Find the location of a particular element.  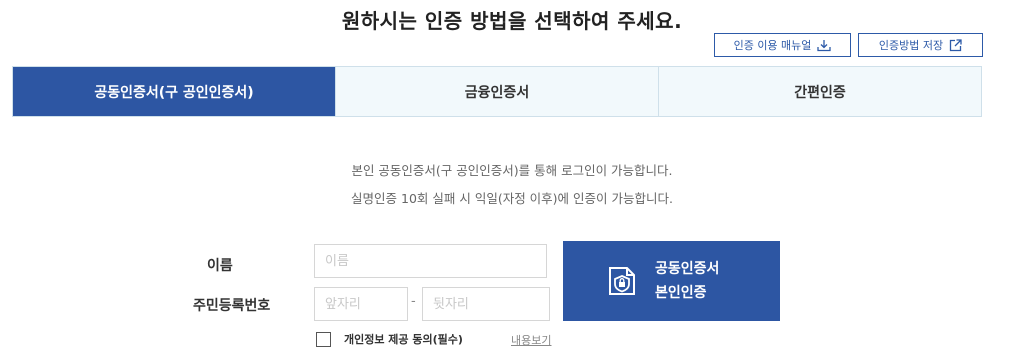

rrn-label: 주민등록번호 is located at coordinates (232, 306).